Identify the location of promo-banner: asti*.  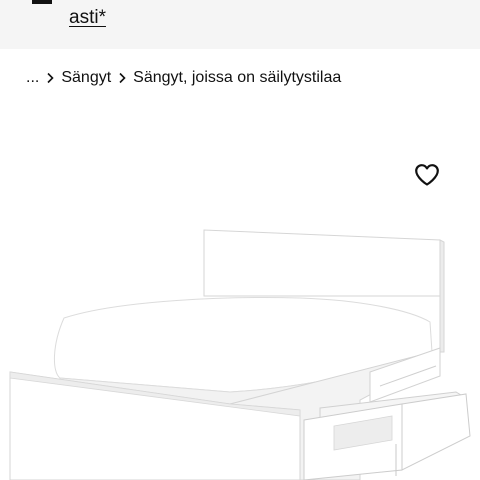
(240, 24).